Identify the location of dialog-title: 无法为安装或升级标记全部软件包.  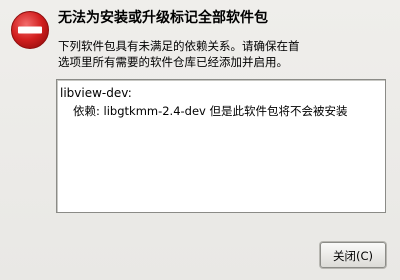
(163, 18).